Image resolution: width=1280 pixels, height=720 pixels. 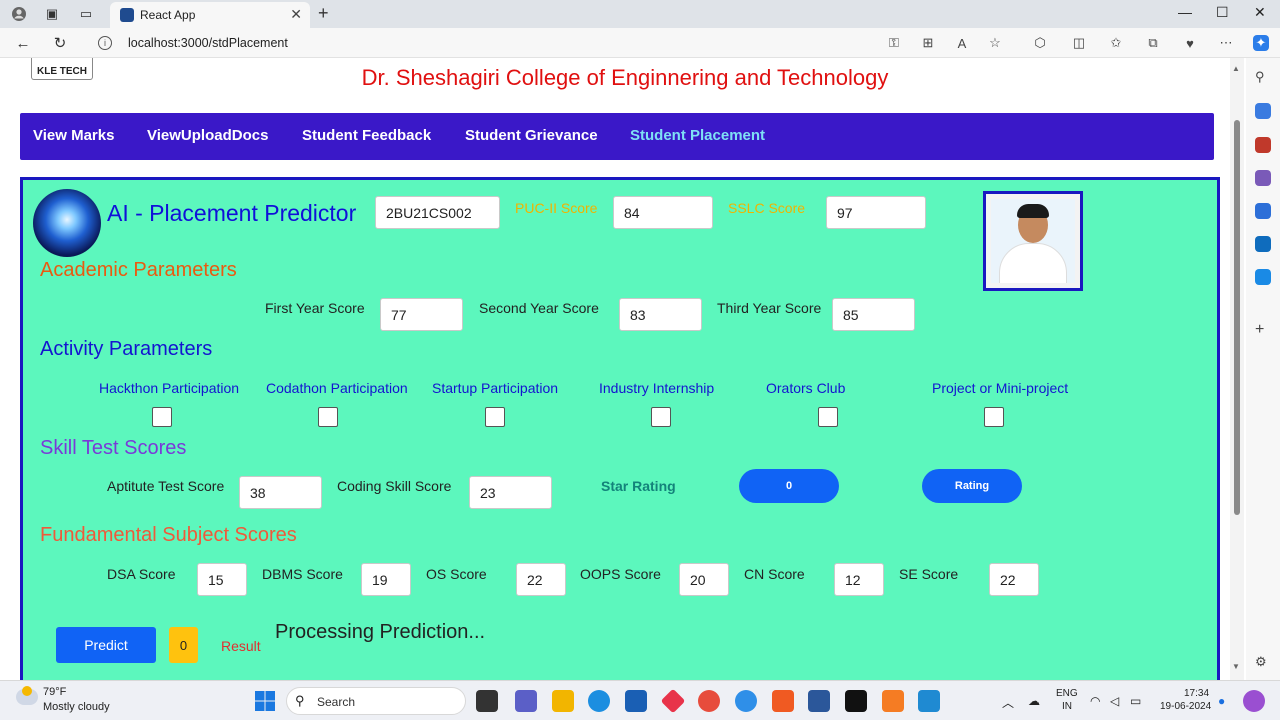 I want to click on nav-student-grievance: Student Grievance, so click(x=531, y=135).